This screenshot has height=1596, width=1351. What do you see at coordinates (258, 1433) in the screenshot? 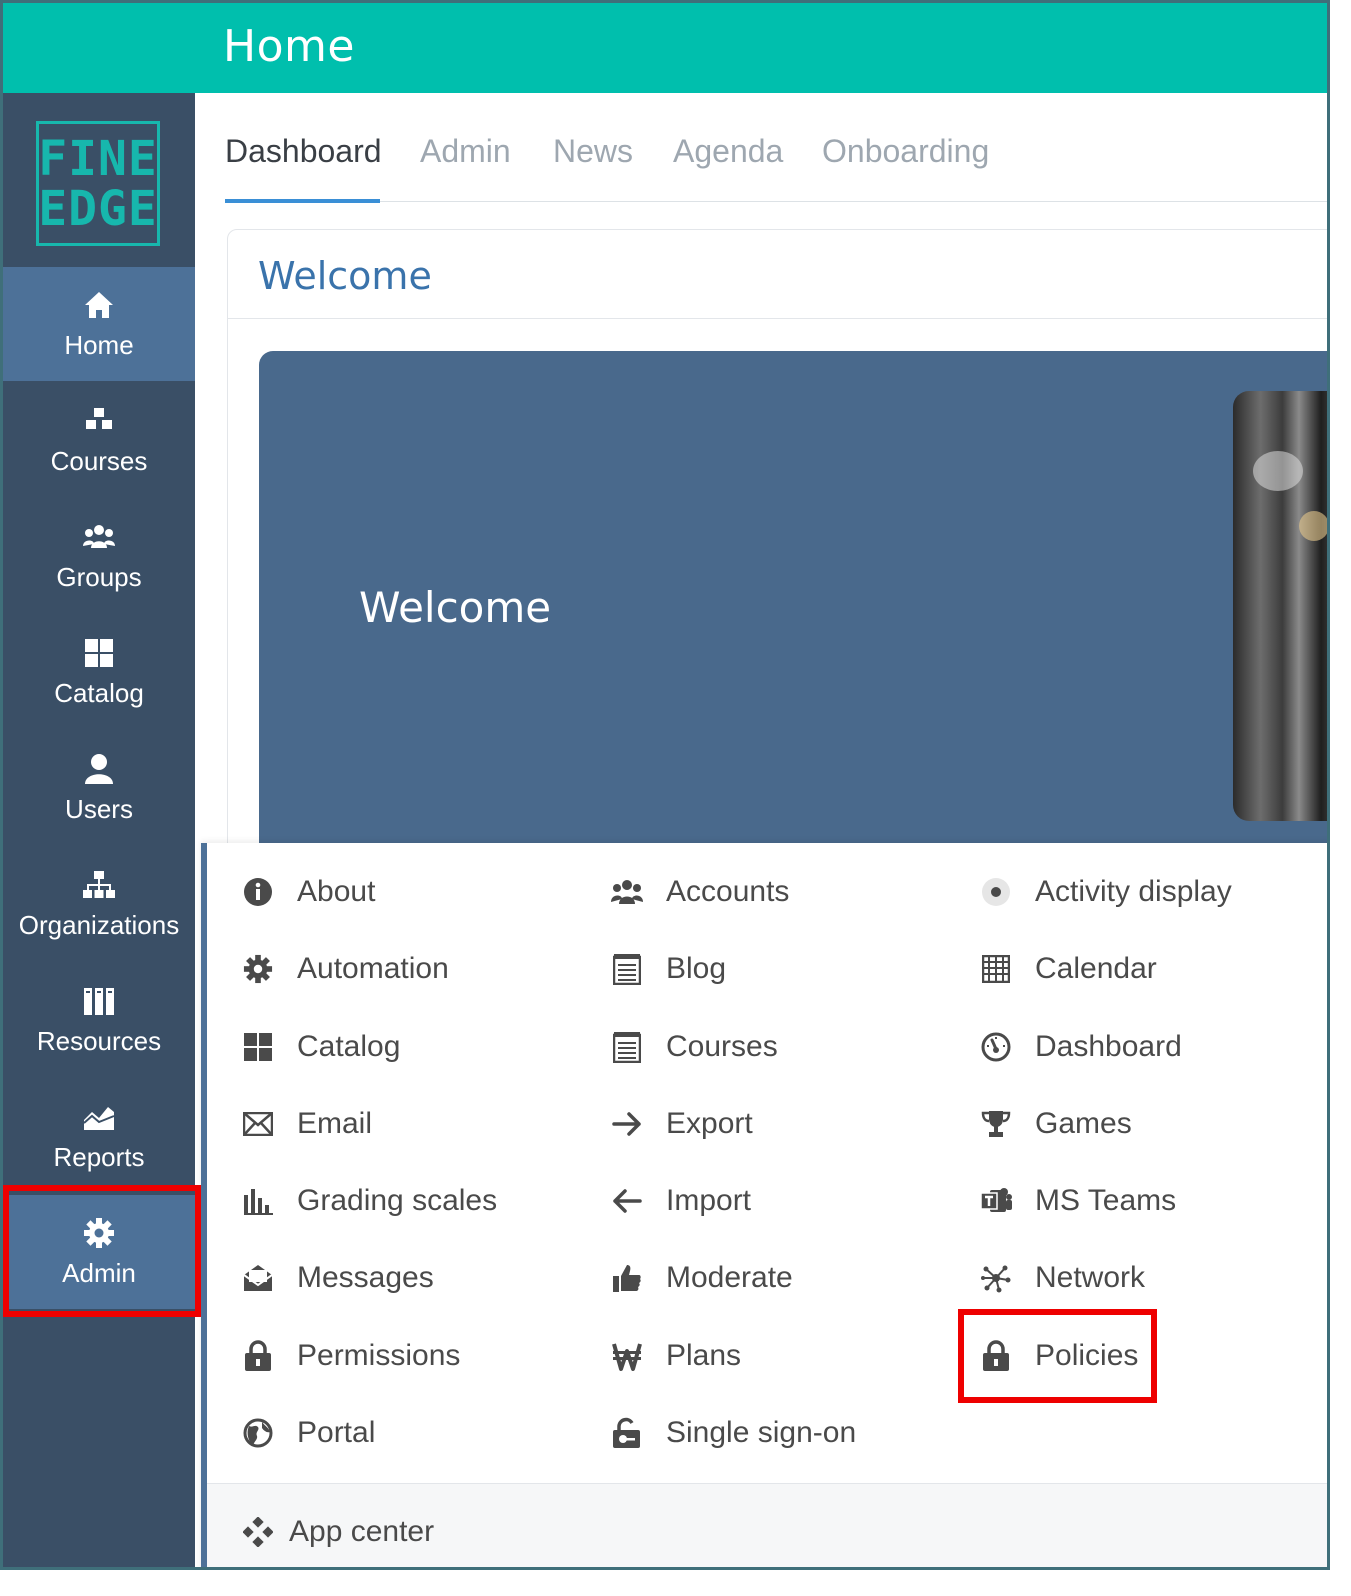
I see `globe-icon` at bounding box center [258, 1433].